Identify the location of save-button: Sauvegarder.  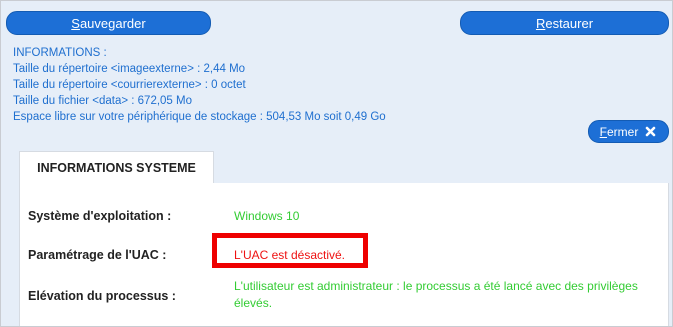
(108, 23).